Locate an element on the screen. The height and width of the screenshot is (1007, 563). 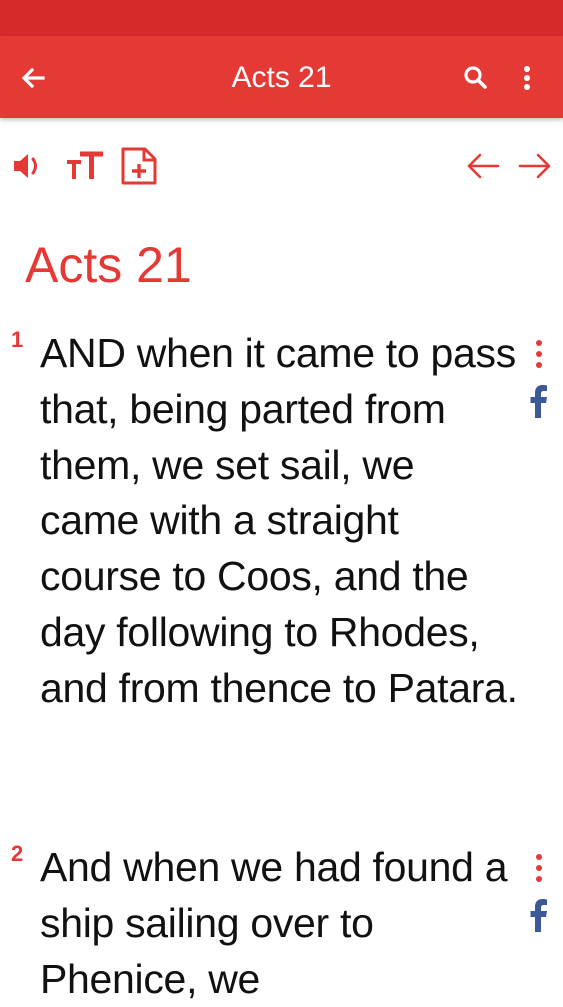
status-bar is located at coordinates (281, 18).